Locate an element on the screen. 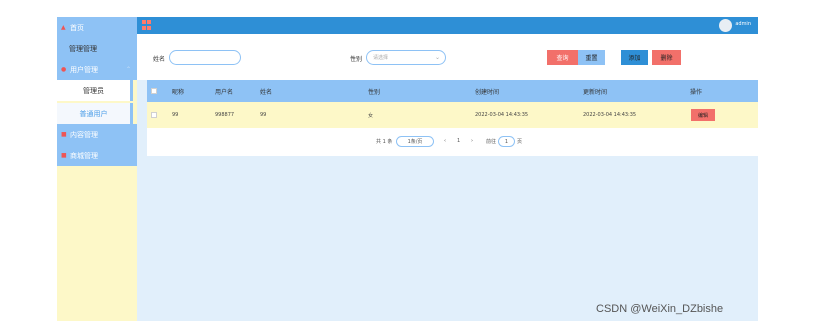 This screenshot has width=822, height=331. name-label: 姓名 is located at coordinates (159, 59).